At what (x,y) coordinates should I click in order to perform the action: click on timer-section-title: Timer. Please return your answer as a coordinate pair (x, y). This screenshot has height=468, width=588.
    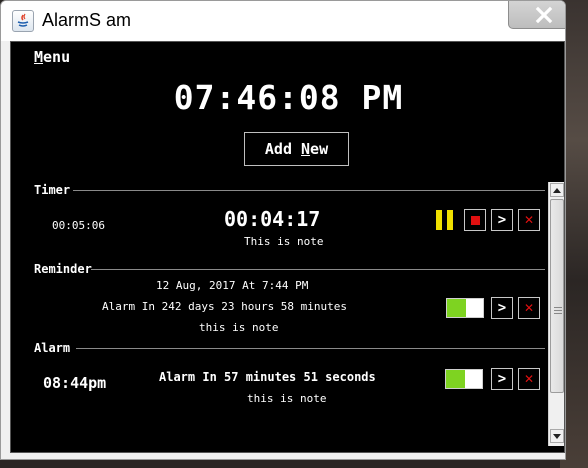
    Looking at the image, I should click on (52, 190).